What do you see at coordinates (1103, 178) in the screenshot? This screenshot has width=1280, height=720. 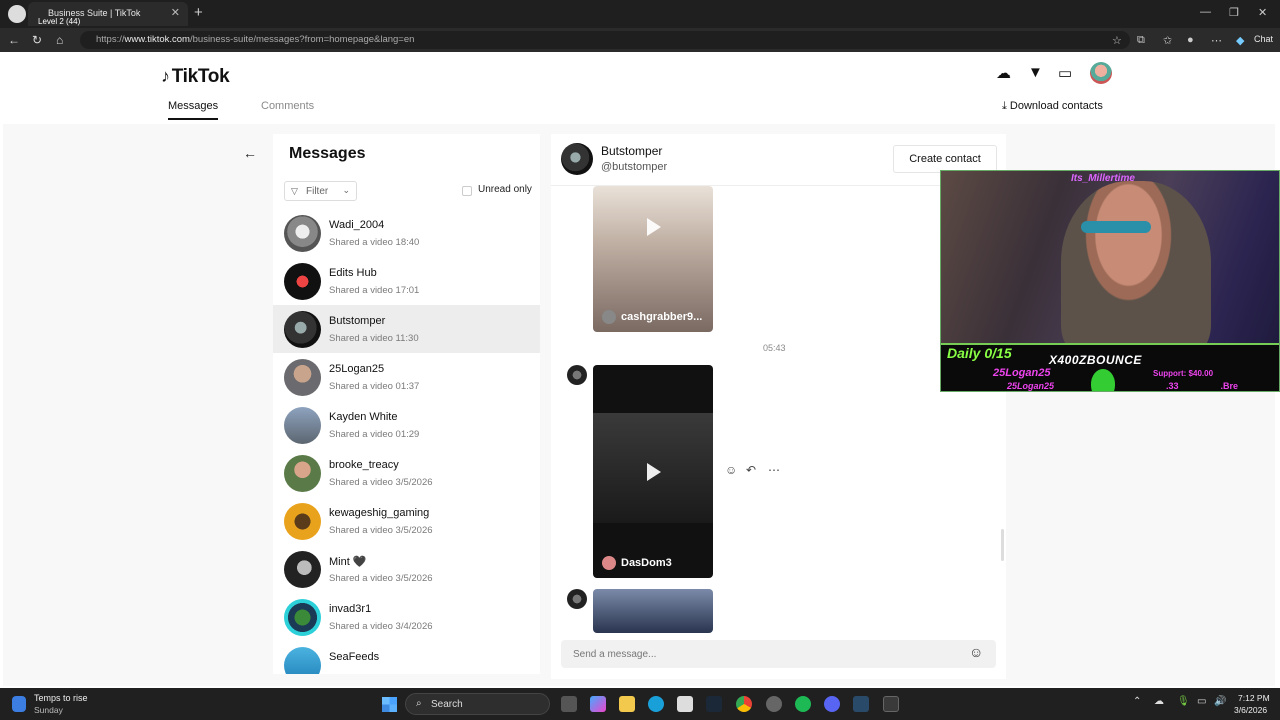 I see `webcam-top-text: Its_Millertime` at bounding box center [1103, 178].